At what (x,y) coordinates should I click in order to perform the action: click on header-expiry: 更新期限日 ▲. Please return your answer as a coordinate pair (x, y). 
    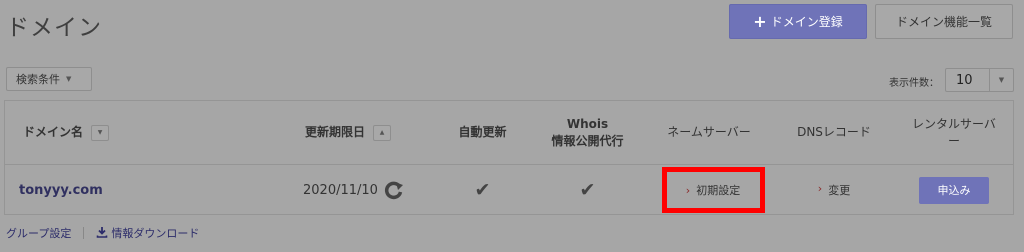
    Looking at the image, I should click on (348, 133).